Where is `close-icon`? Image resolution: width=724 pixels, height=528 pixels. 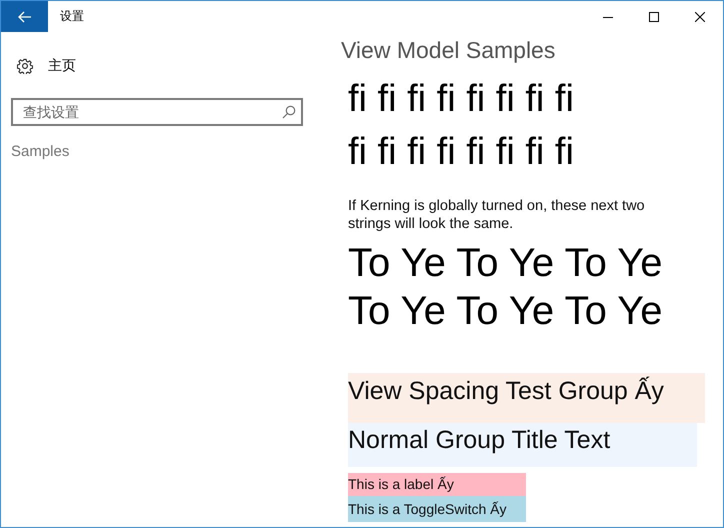
close-icon is located at coordinates (700, 17).